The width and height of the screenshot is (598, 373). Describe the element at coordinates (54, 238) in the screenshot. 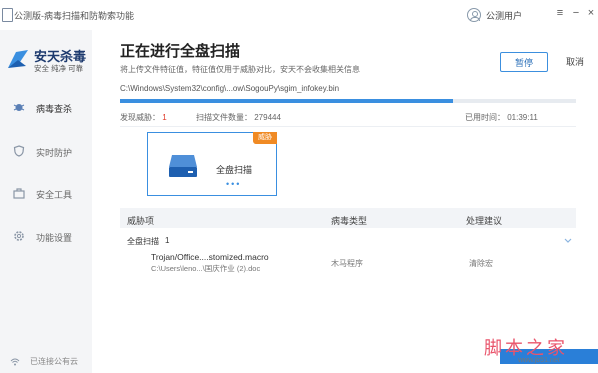

I see `sidebar-item-label: 功能设置` at that location.